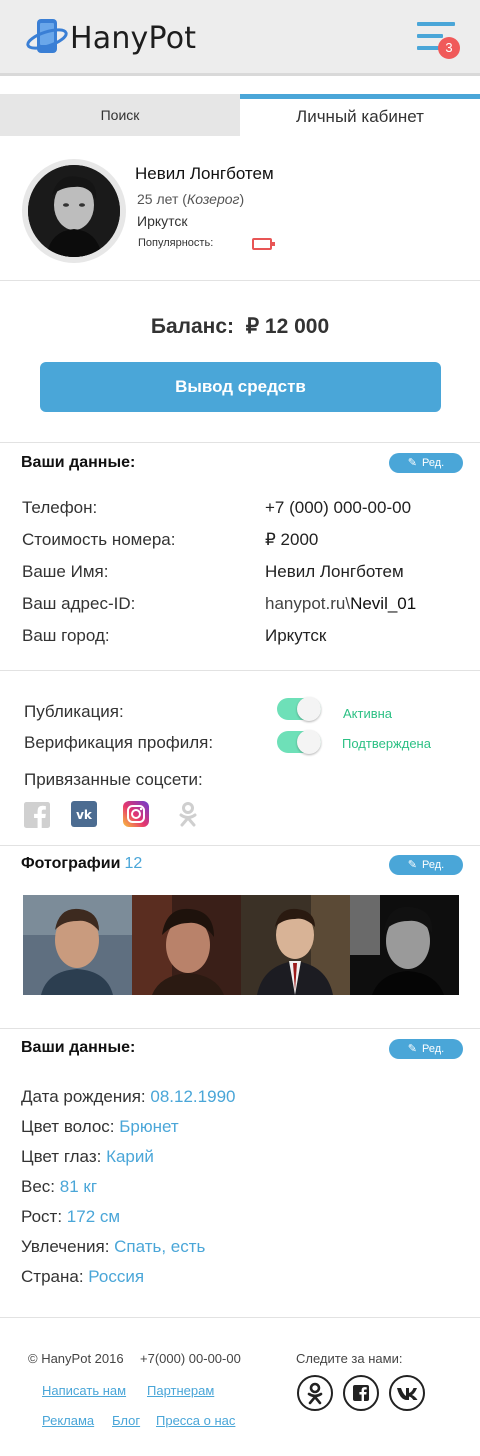 The width and height of the screenshot is (480, 1456). Describe the element at coordinates (360, 115) in the screenshot. I see `tab-personal-cabinet: Личный кабинет` at that location.